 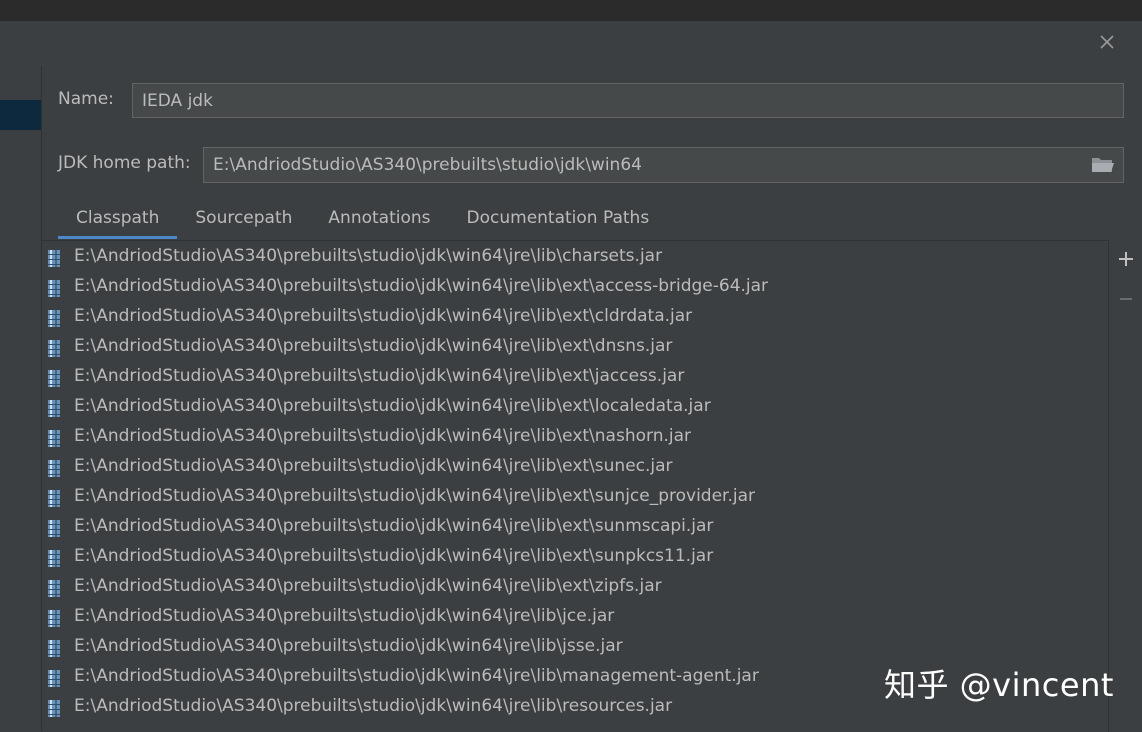 I want to click on plus-icon, so click(x=1126, y=259).